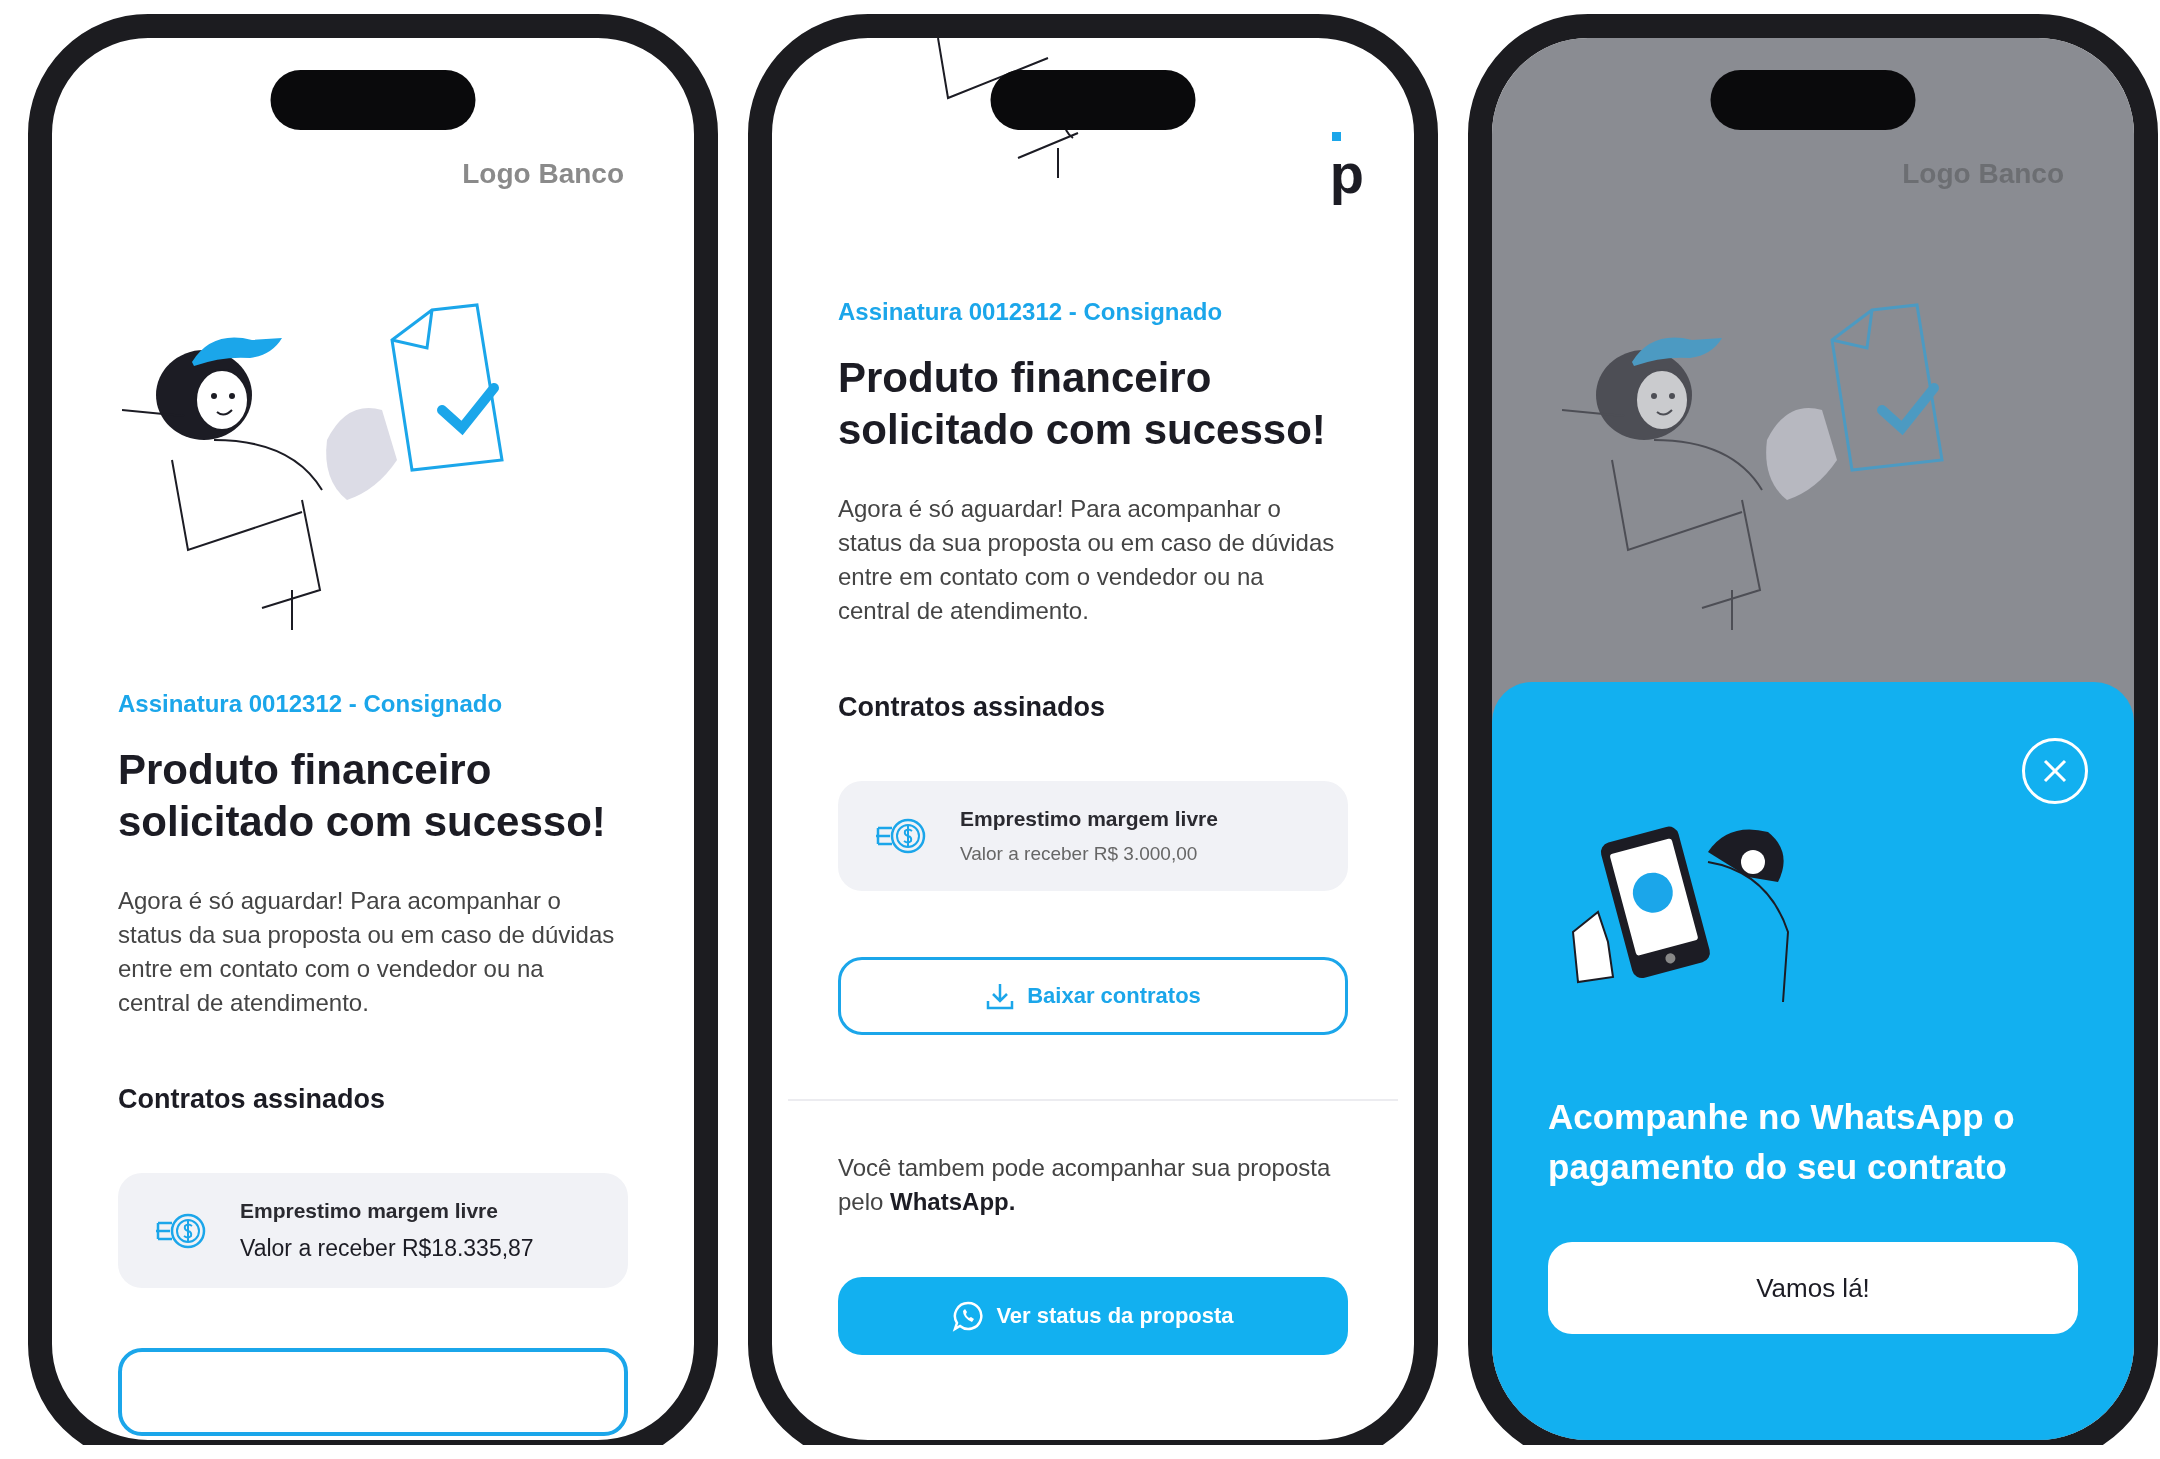 This screenshot has width=2160, height=1459. Describe the element at coordinates (2055, 771) in the screenshot. I see `close-icon` at that location.